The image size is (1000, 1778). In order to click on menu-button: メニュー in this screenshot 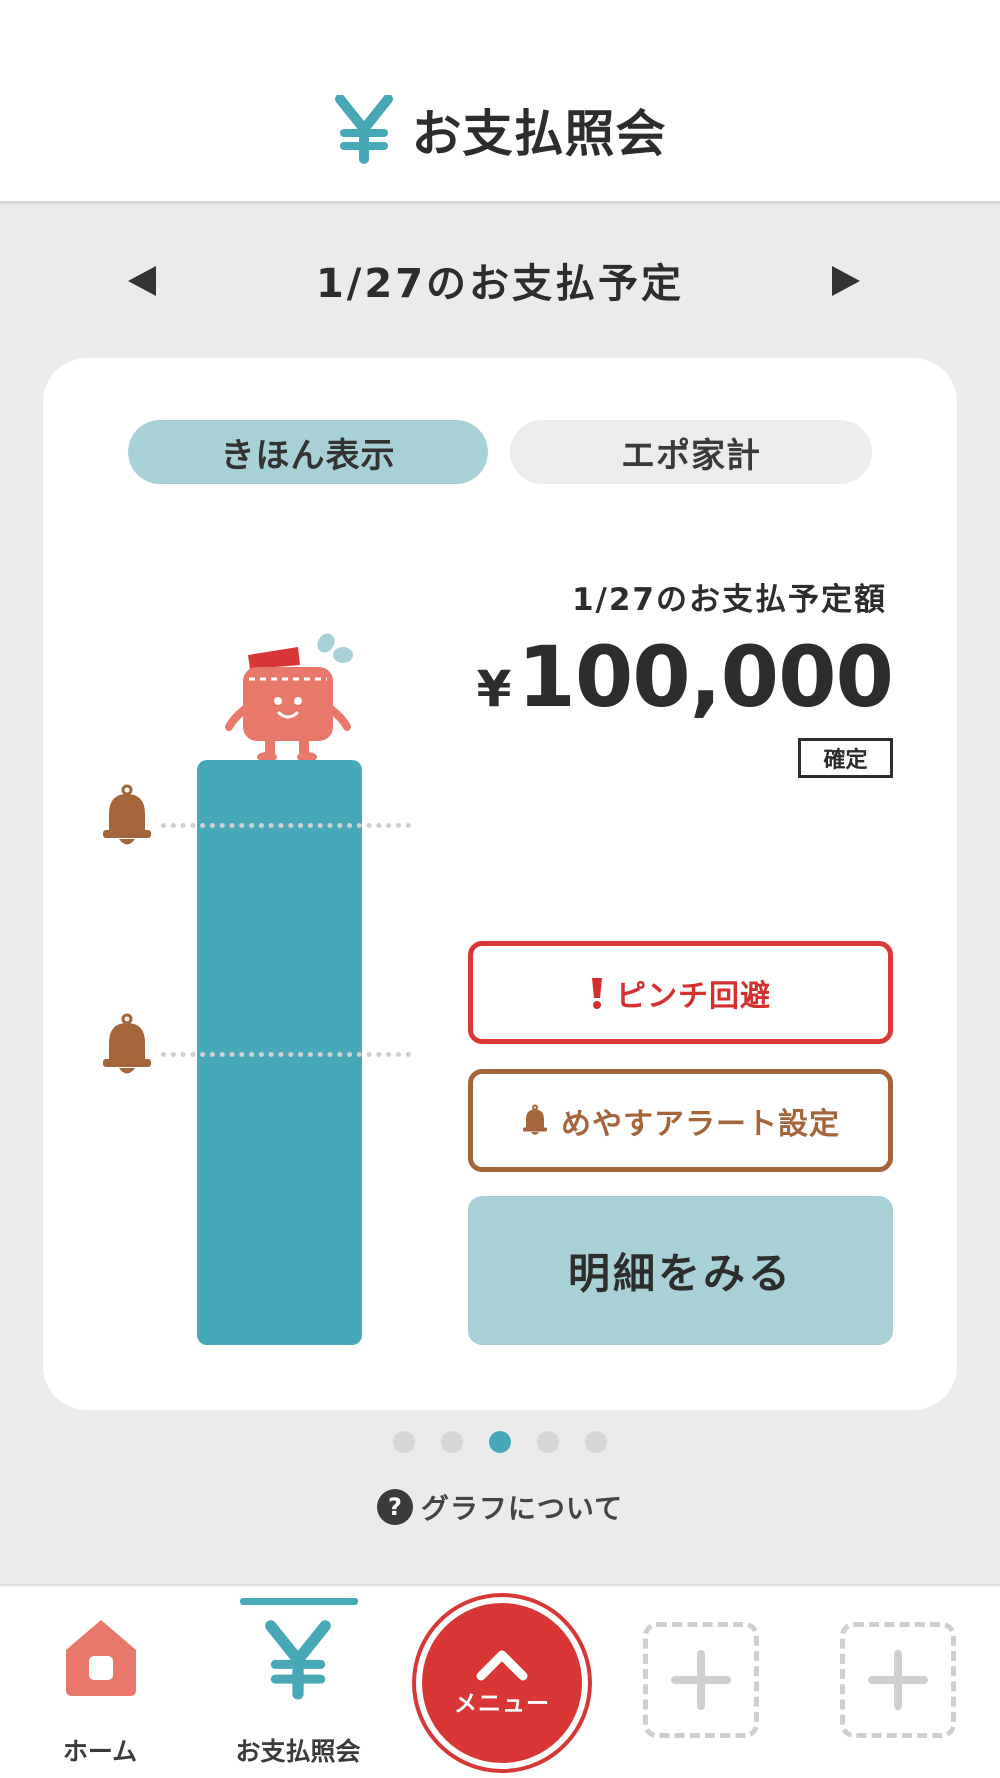, I will do `click(502, 1683)`.